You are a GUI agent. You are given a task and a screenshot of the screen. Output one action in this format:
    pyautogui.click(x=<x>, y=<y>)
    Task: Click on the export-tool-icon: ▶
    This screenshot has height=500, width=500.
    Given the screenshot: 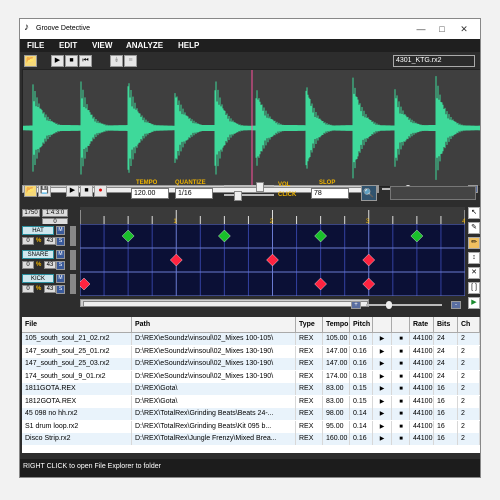 What is the action you would take?
    pyautogui.click(x=474, y=303)
    